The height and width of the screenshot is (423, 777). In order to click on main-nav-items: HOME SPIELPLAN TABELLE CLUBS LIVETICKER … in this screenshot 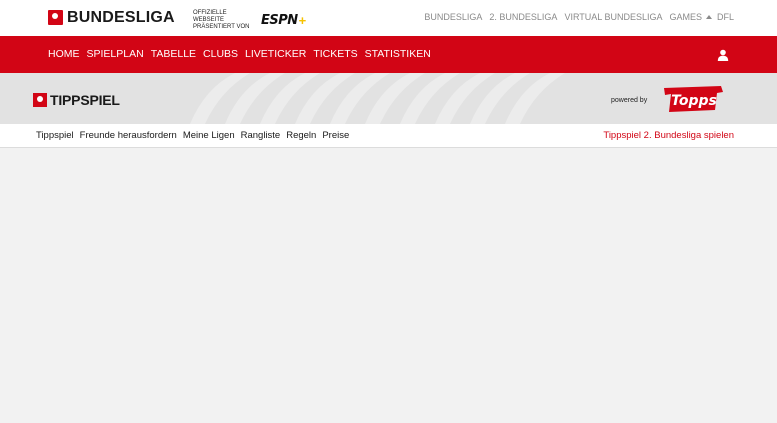, I will do `click(243, 54)`.